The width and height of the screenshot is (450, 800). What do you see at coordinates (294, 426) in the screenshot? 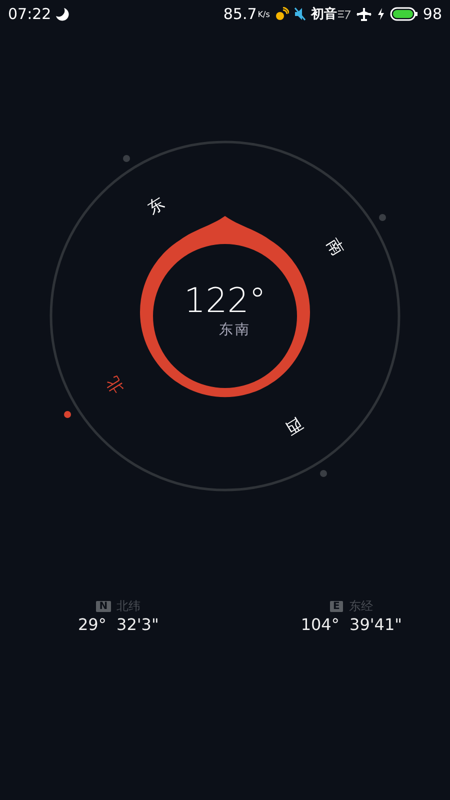
I see `direction-label: 西` at bounding box center [294, 426].